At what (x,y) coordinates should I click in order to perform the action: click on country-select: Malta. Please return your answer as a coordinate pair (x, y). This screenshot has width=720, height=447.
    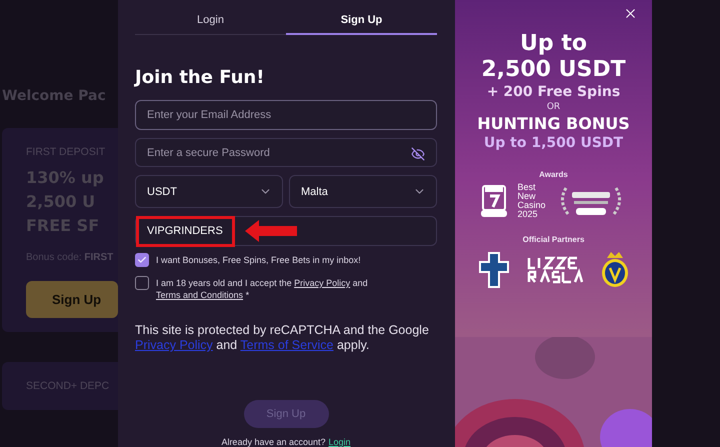
    Looking at the image, I should click on (363, 191).